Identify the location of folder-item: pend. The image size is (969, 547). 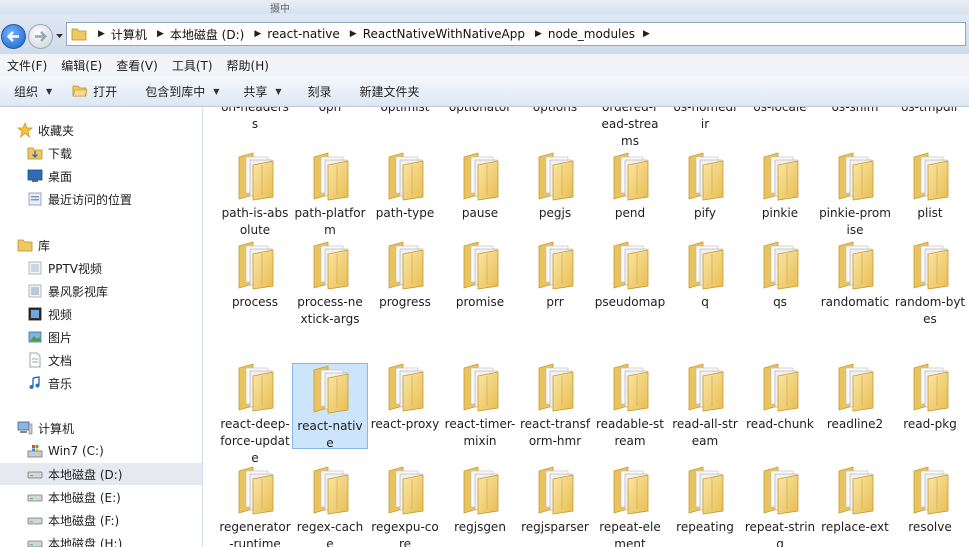
(630, 186).